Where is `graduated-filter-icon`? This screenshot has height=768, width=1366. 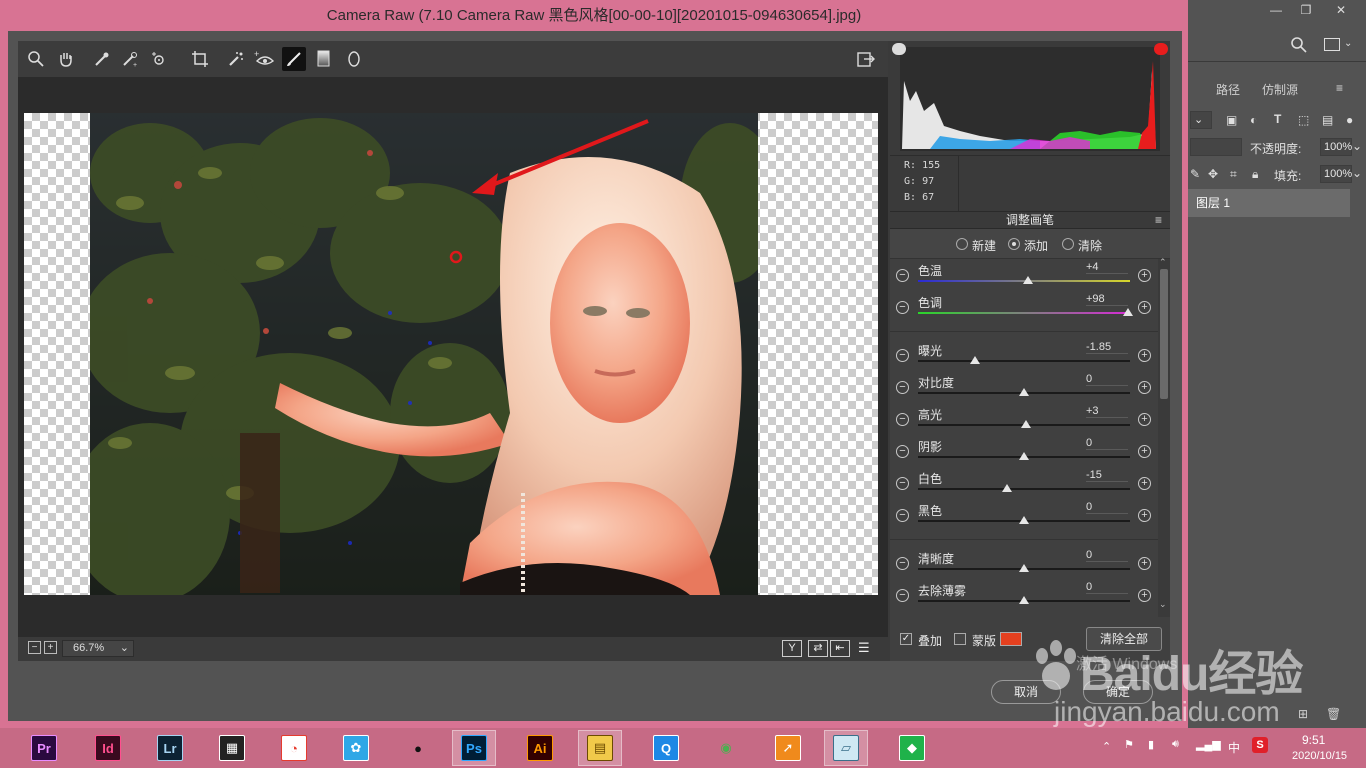 graduated-filter-icon is located at coordinates (324, 59).